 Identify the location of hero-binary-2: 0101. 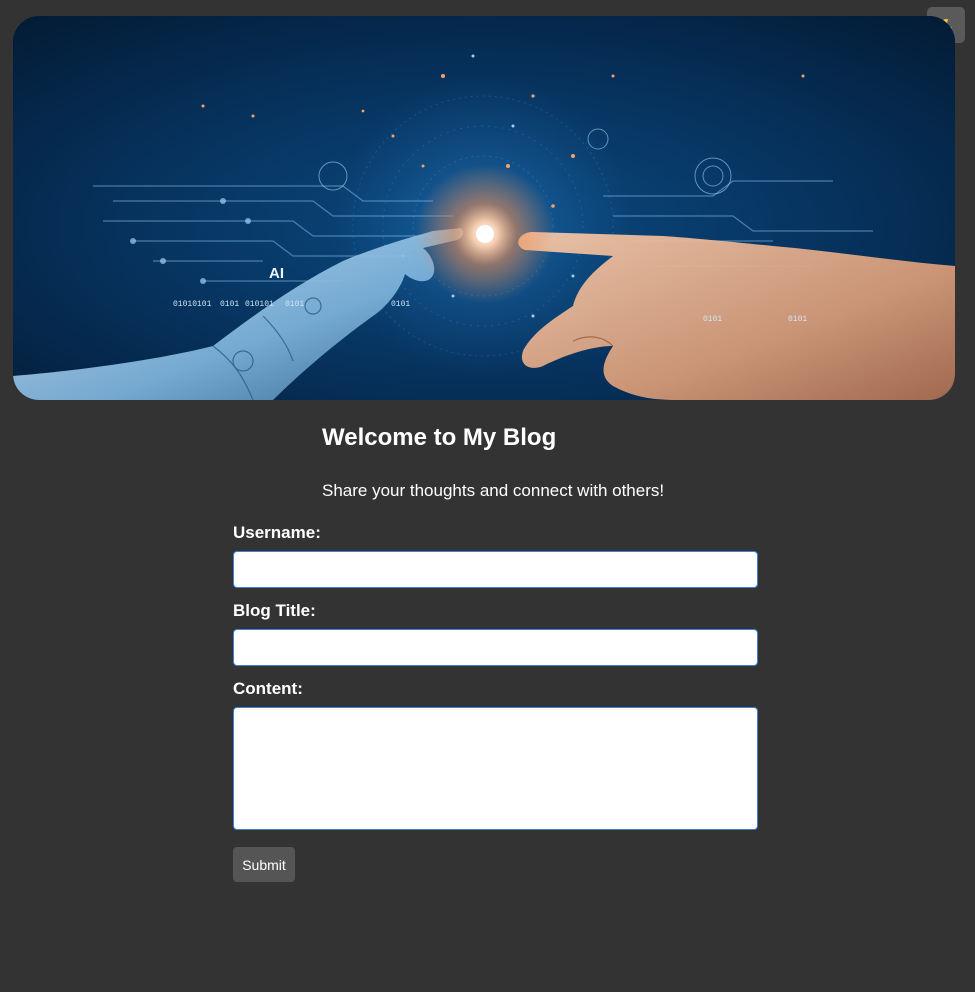
(229, 304).